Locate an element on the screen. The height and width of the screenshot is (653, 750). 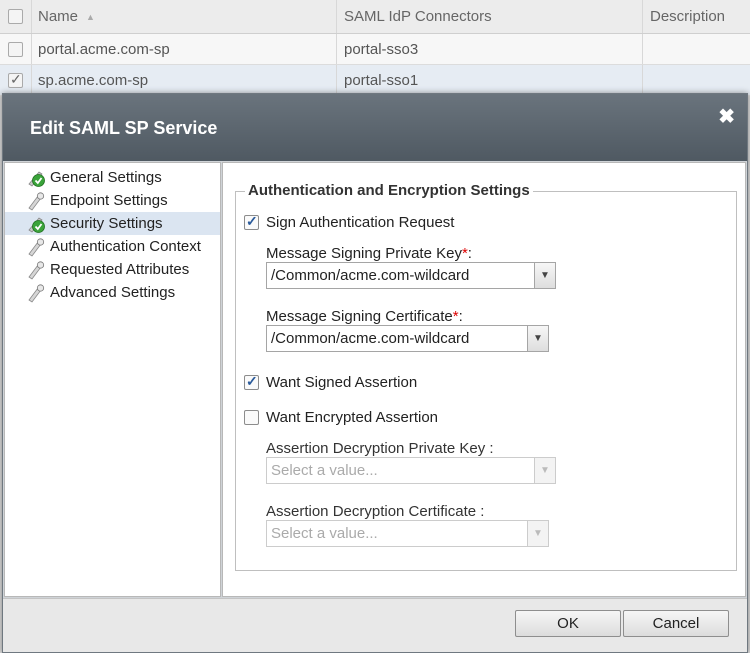
column-header-name: Name ▲ is located at coordinates (184, 16).